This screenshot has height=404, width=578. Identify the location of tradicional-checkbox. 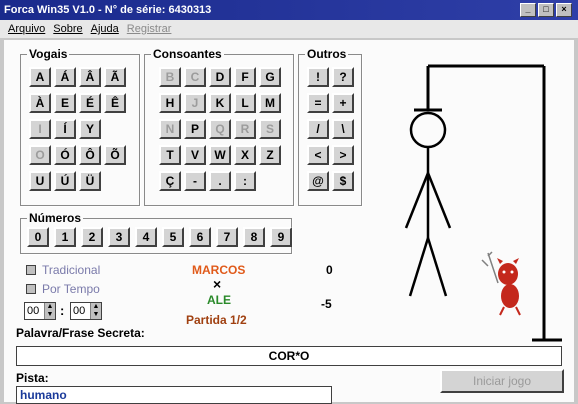
(31, 270).